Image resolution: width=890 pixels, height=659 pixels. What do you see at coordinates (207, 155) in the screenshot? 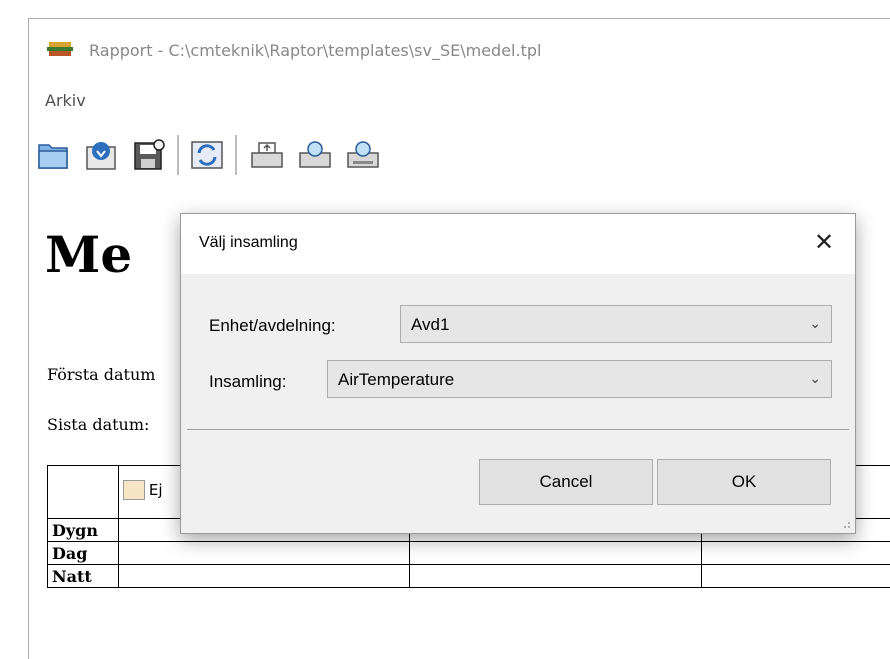
I see `refresh-icon` at bounding box center [207, 155].